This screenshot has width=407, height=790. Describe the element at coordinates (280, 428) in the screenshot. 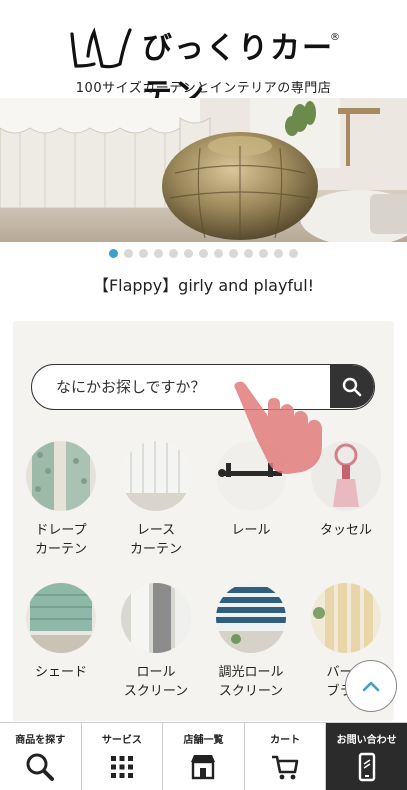

I see `tap-hint-hand-icon` at that location.